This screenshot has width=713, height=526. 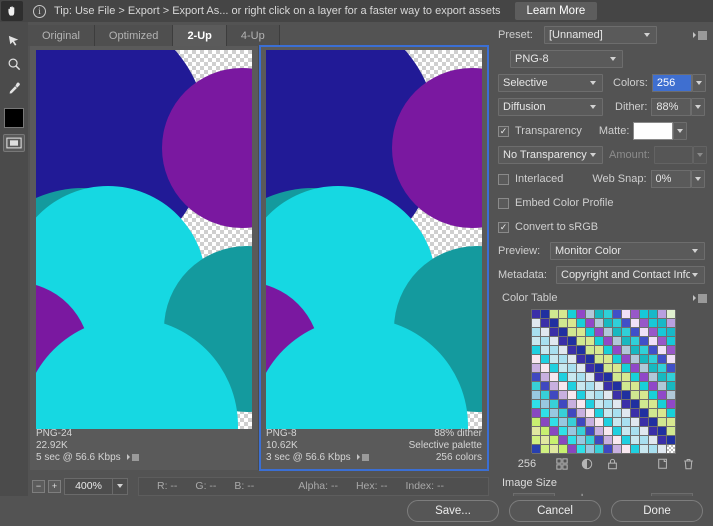 What do you see at coordinates (680, 131) in the screenshot?
I see `matte-dropdown-chevron-icon` at bounding box center [680, 131].